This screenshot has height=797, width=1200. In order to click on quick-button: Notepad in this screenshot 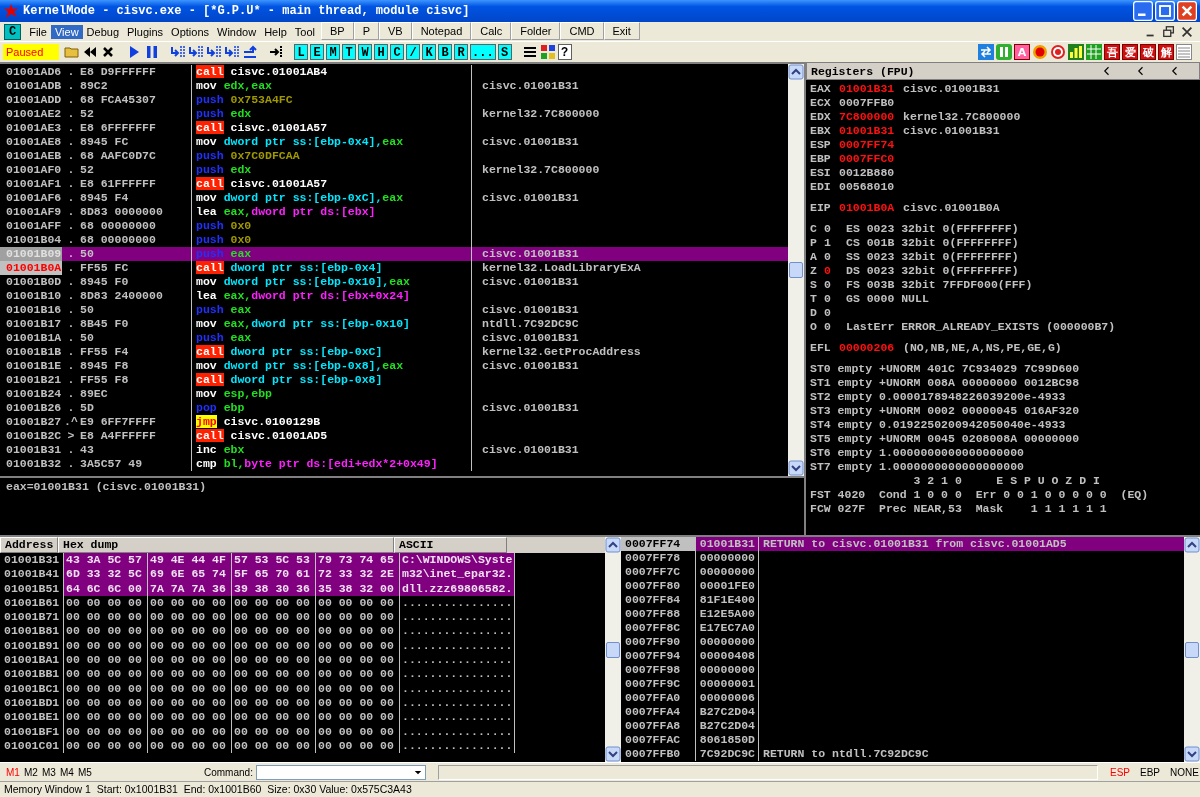, I will do `click(441, 31)`.